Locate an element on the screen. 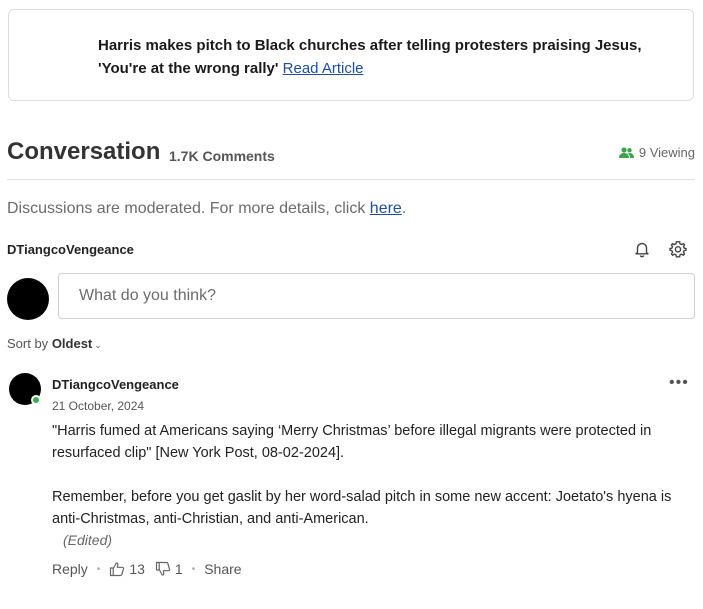 The width and height of the screenshot is (703, 609). share-button: Share is located at coordinates (222, 569).